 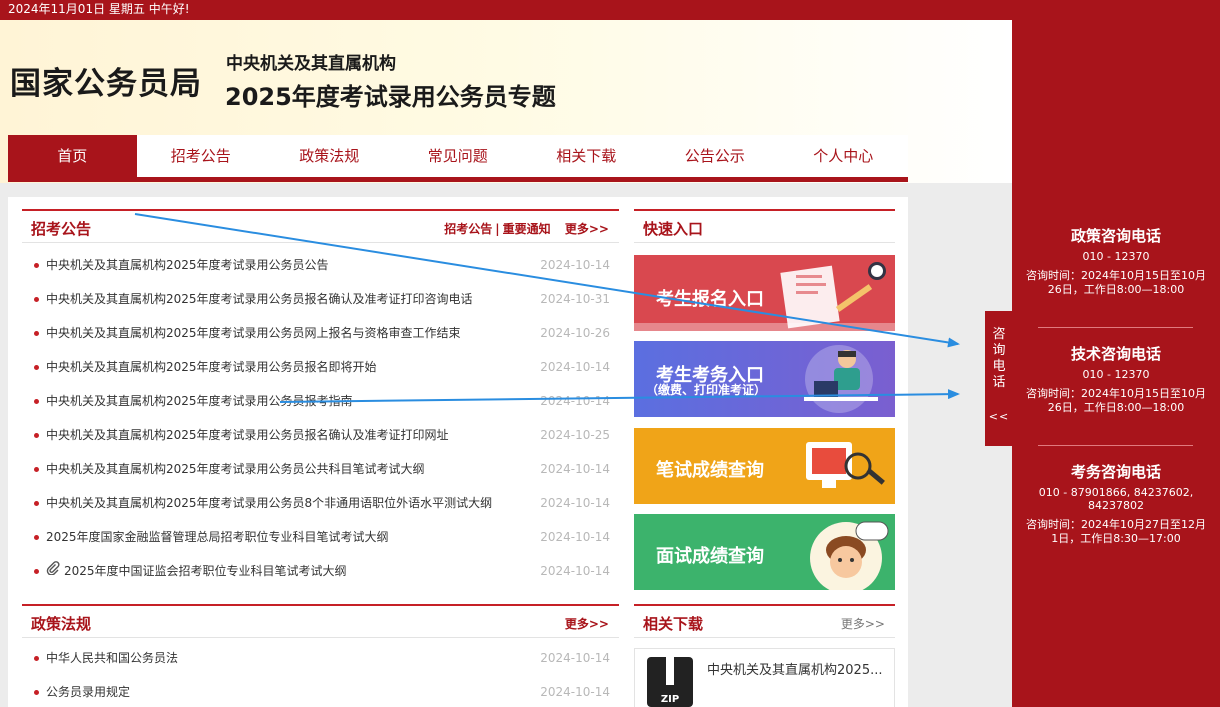 What do you see at coordinates (1116, 531) in the screenshot?
I see `hotline-hours: 咨询时间：2024年10月27日至12月1日，工作日8:30—17:00` at bounding box center [1116, 531].